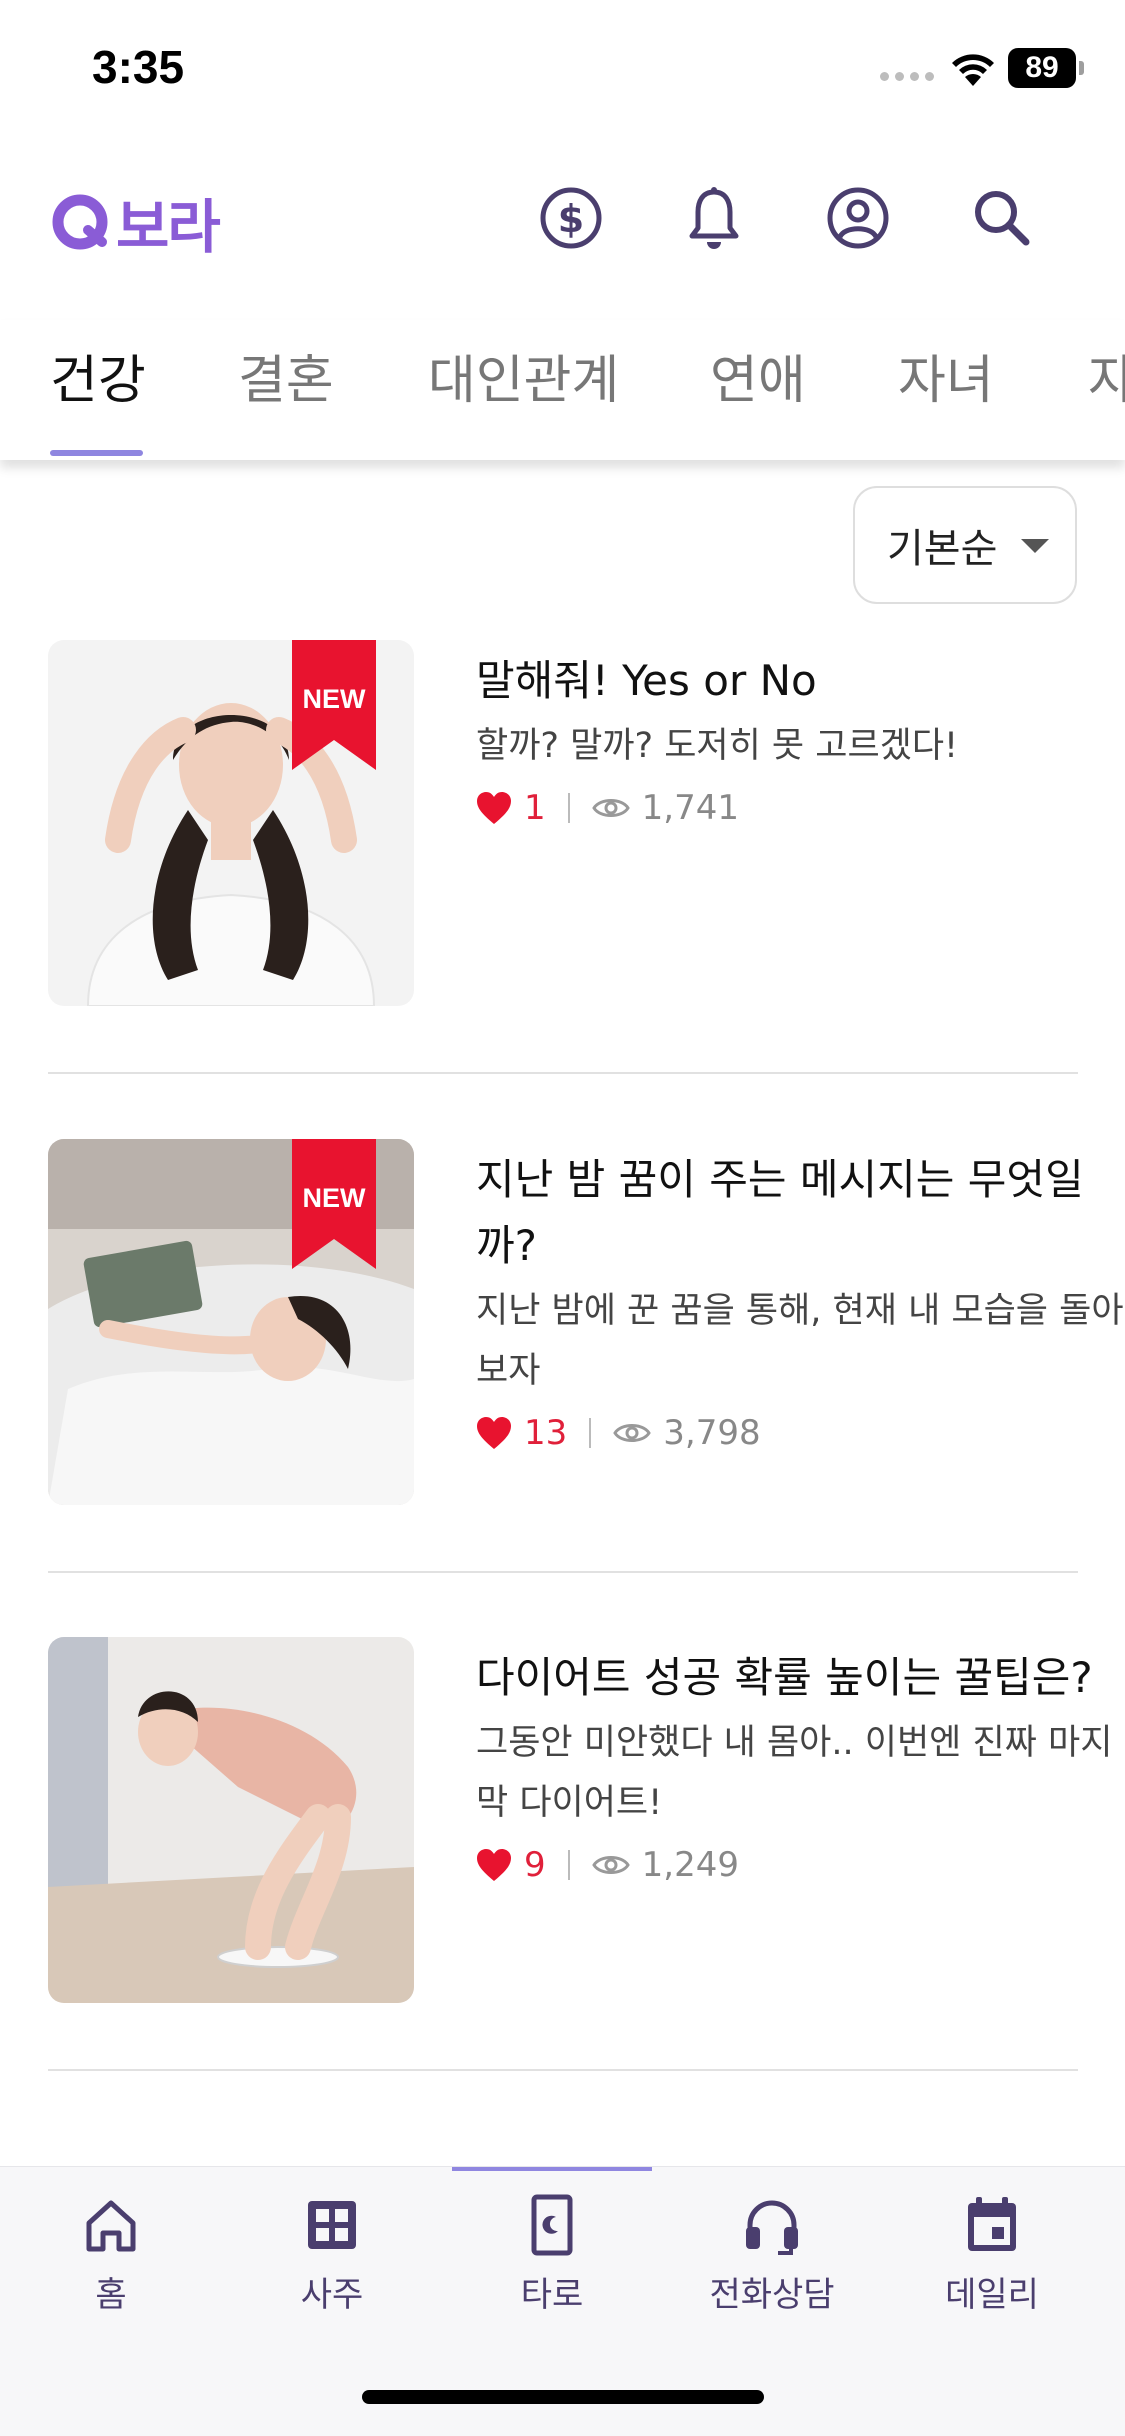  What do you see at coordinates (800, 1865) in the screenshot?
I see `item-stats: 9 1,249` at bounding box center [800, 1865].